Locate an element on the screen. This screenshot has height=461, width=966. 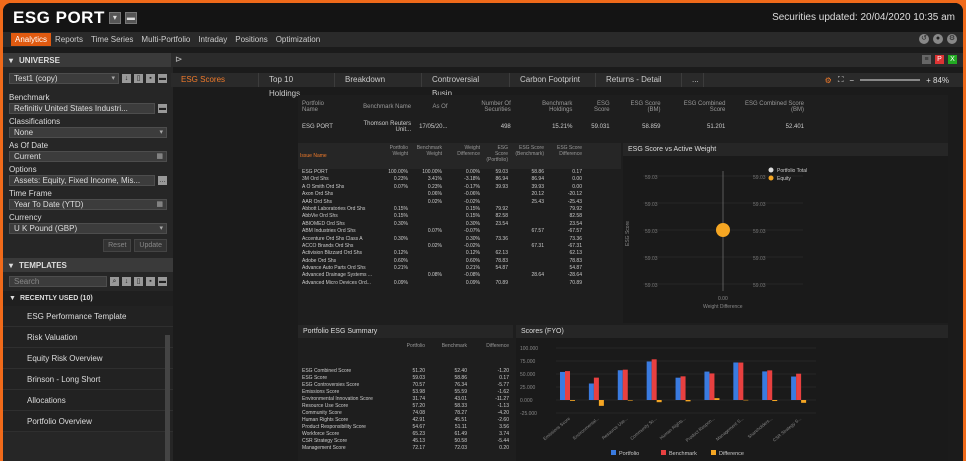
table-row: Axon Ord Shs 0.06% -0.06% 20.12 -20.12 is located at coordinates (459, 194).